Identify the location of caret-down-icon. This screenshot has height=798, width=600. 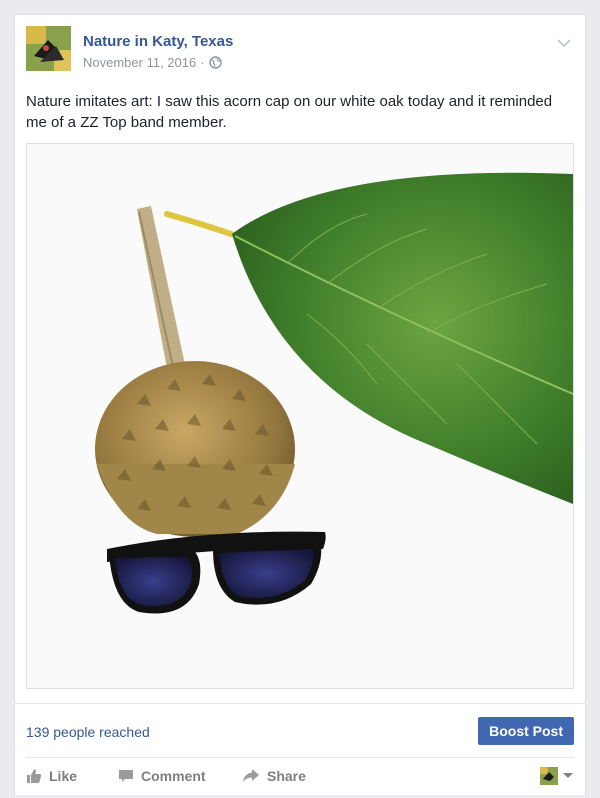
(568, 775).